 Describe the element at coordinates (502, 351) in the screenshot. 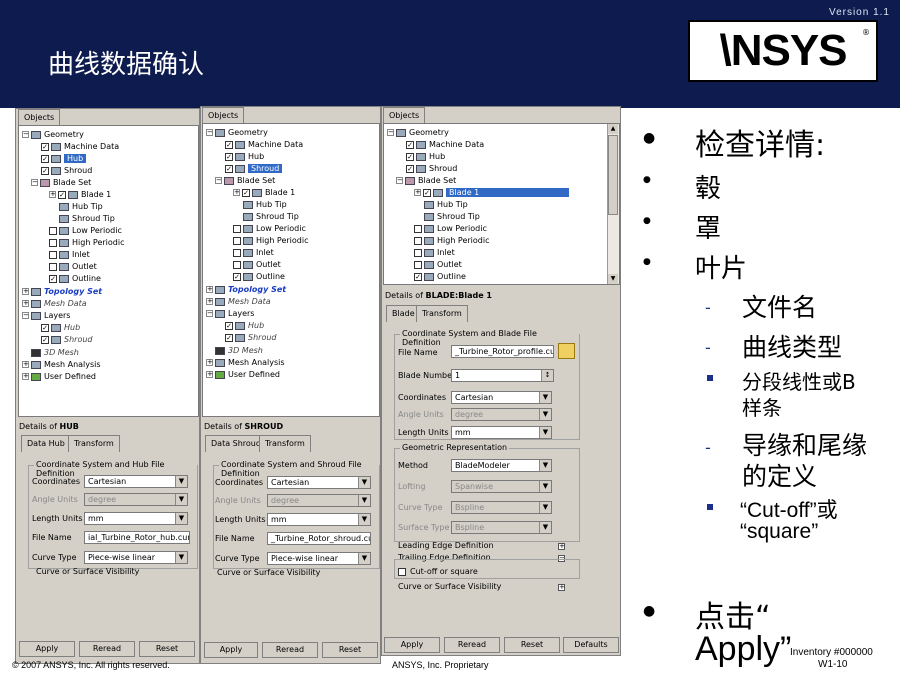

I see `file-name-input: _Turbine_Rotor_profile.curve` at that location.